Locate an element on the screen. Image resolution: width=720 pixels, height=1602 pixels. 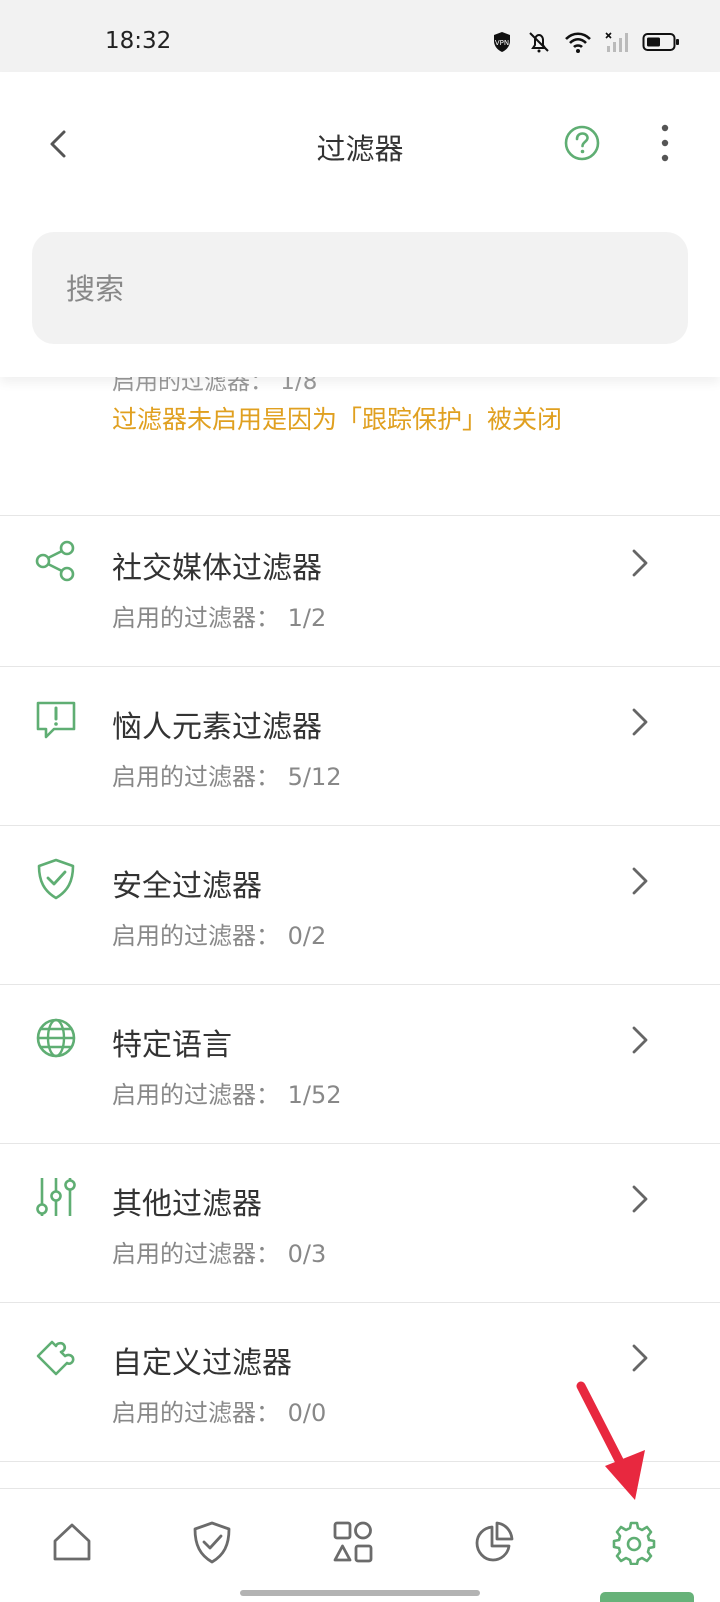
annotation-arrow-icon is located at coordinates (610, 1440).